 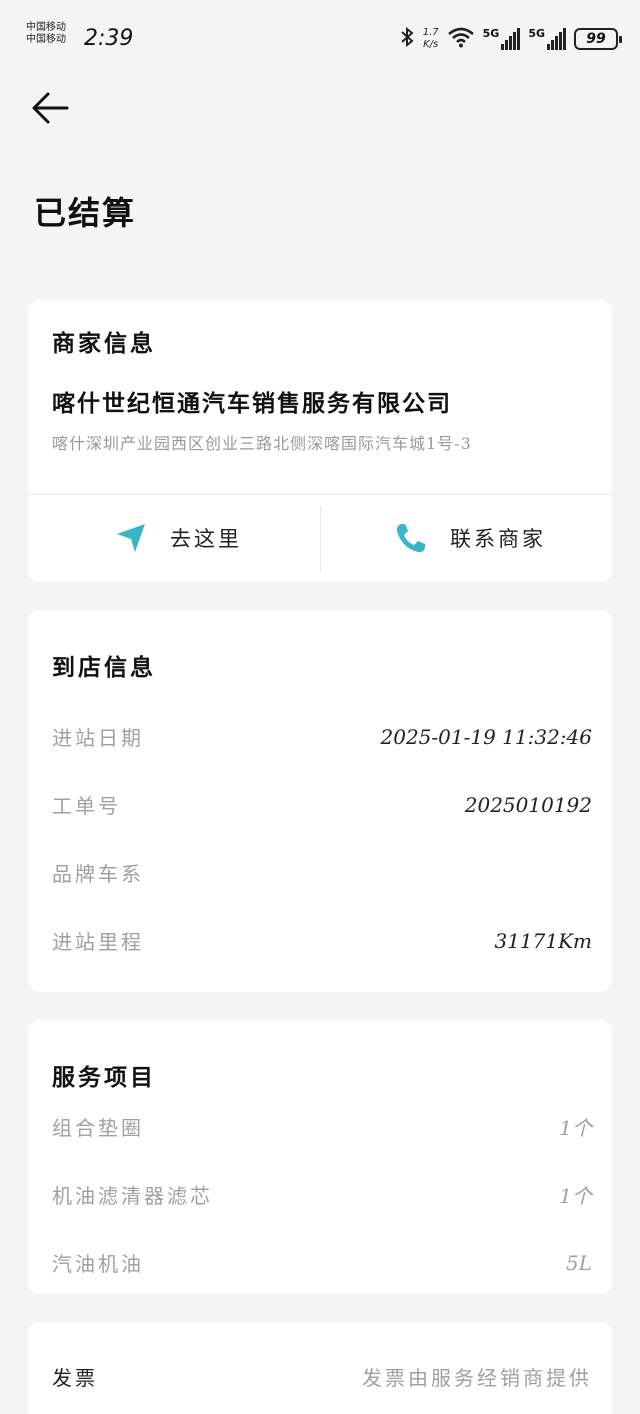 What do you see at coordinates (98, 1128) in the screenshot?
I see `row-label: 组合垫圈` at bounding box center [98, 1128].